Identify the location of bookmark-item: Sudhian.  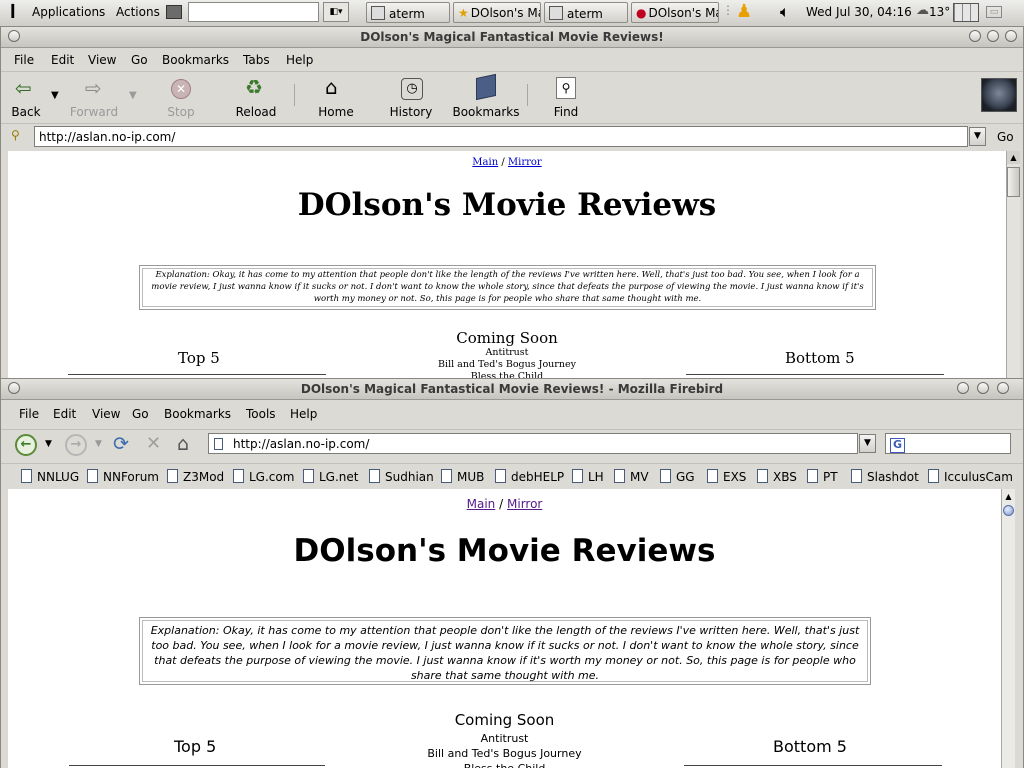
(401, 476).